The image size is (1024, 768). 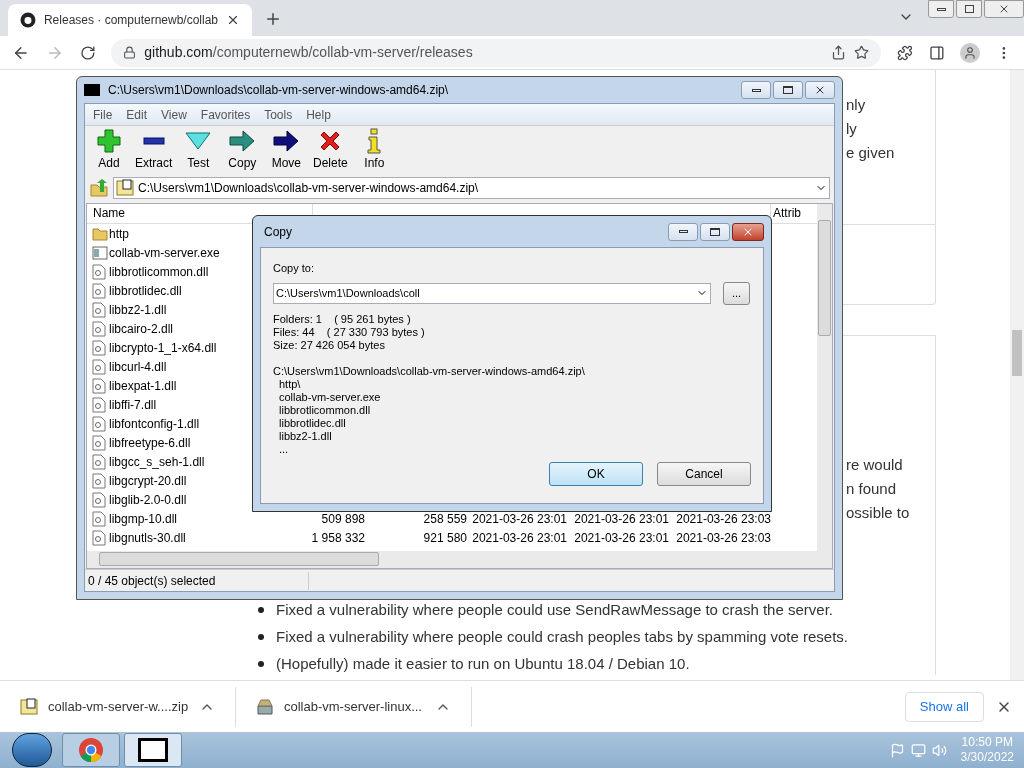 I want to click on file-name: libgcrypt-20.dll, so click(x=148, y=481).